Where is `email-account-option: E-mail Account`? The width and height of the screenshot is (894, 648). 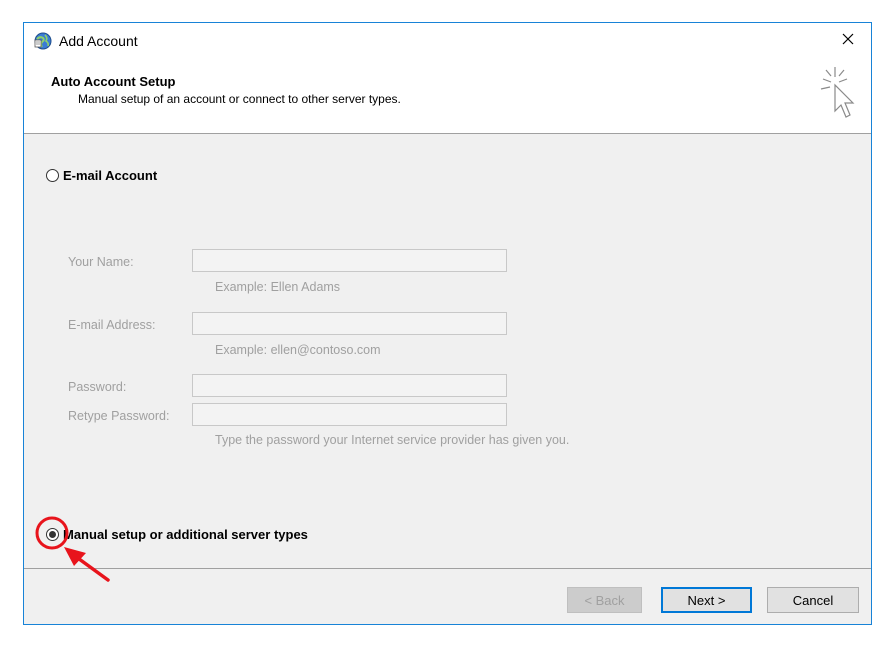 email-account-option: E-mail Account is located at coordinates (101, 175).